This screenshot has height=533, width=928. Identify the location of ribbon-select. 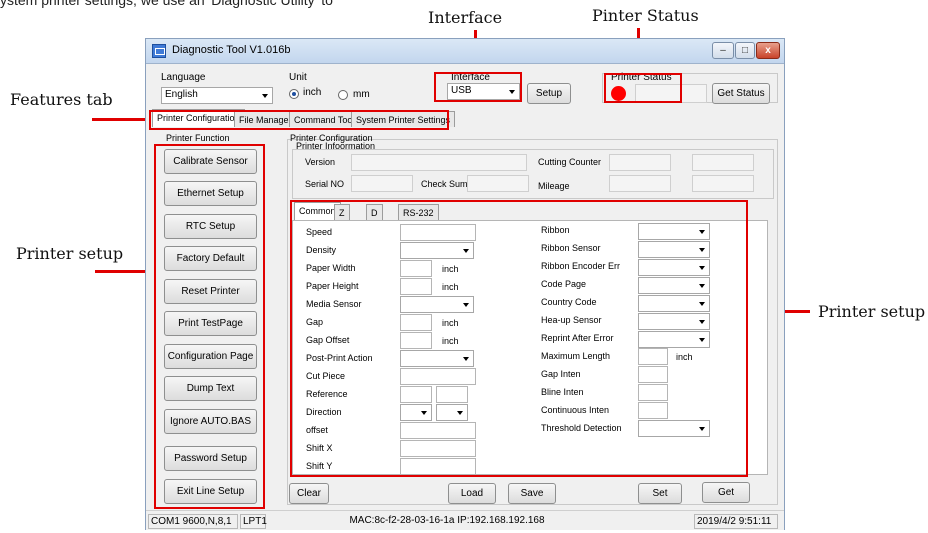
(674, 231).